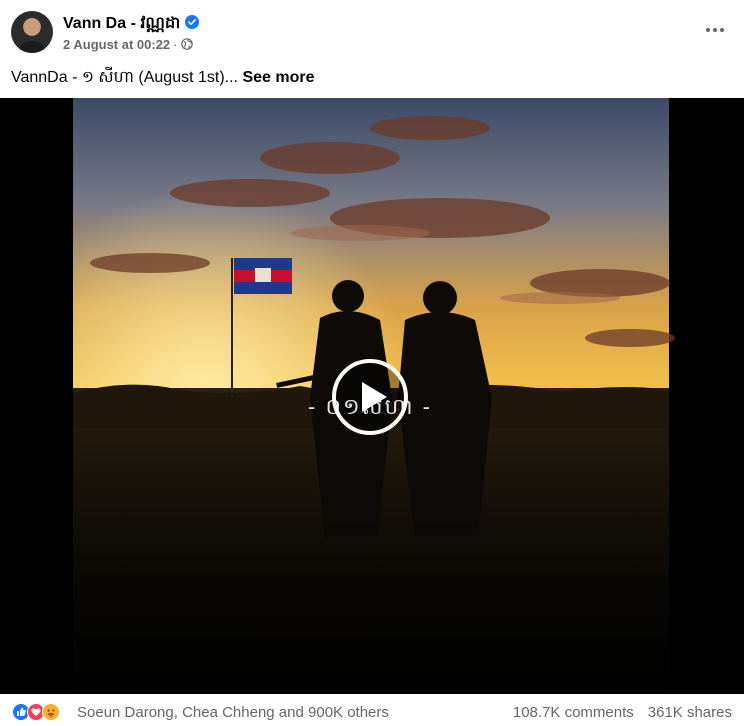 The height and width of the screenshot is (726, 744). I want to click on play-icon, so click(370, 397).